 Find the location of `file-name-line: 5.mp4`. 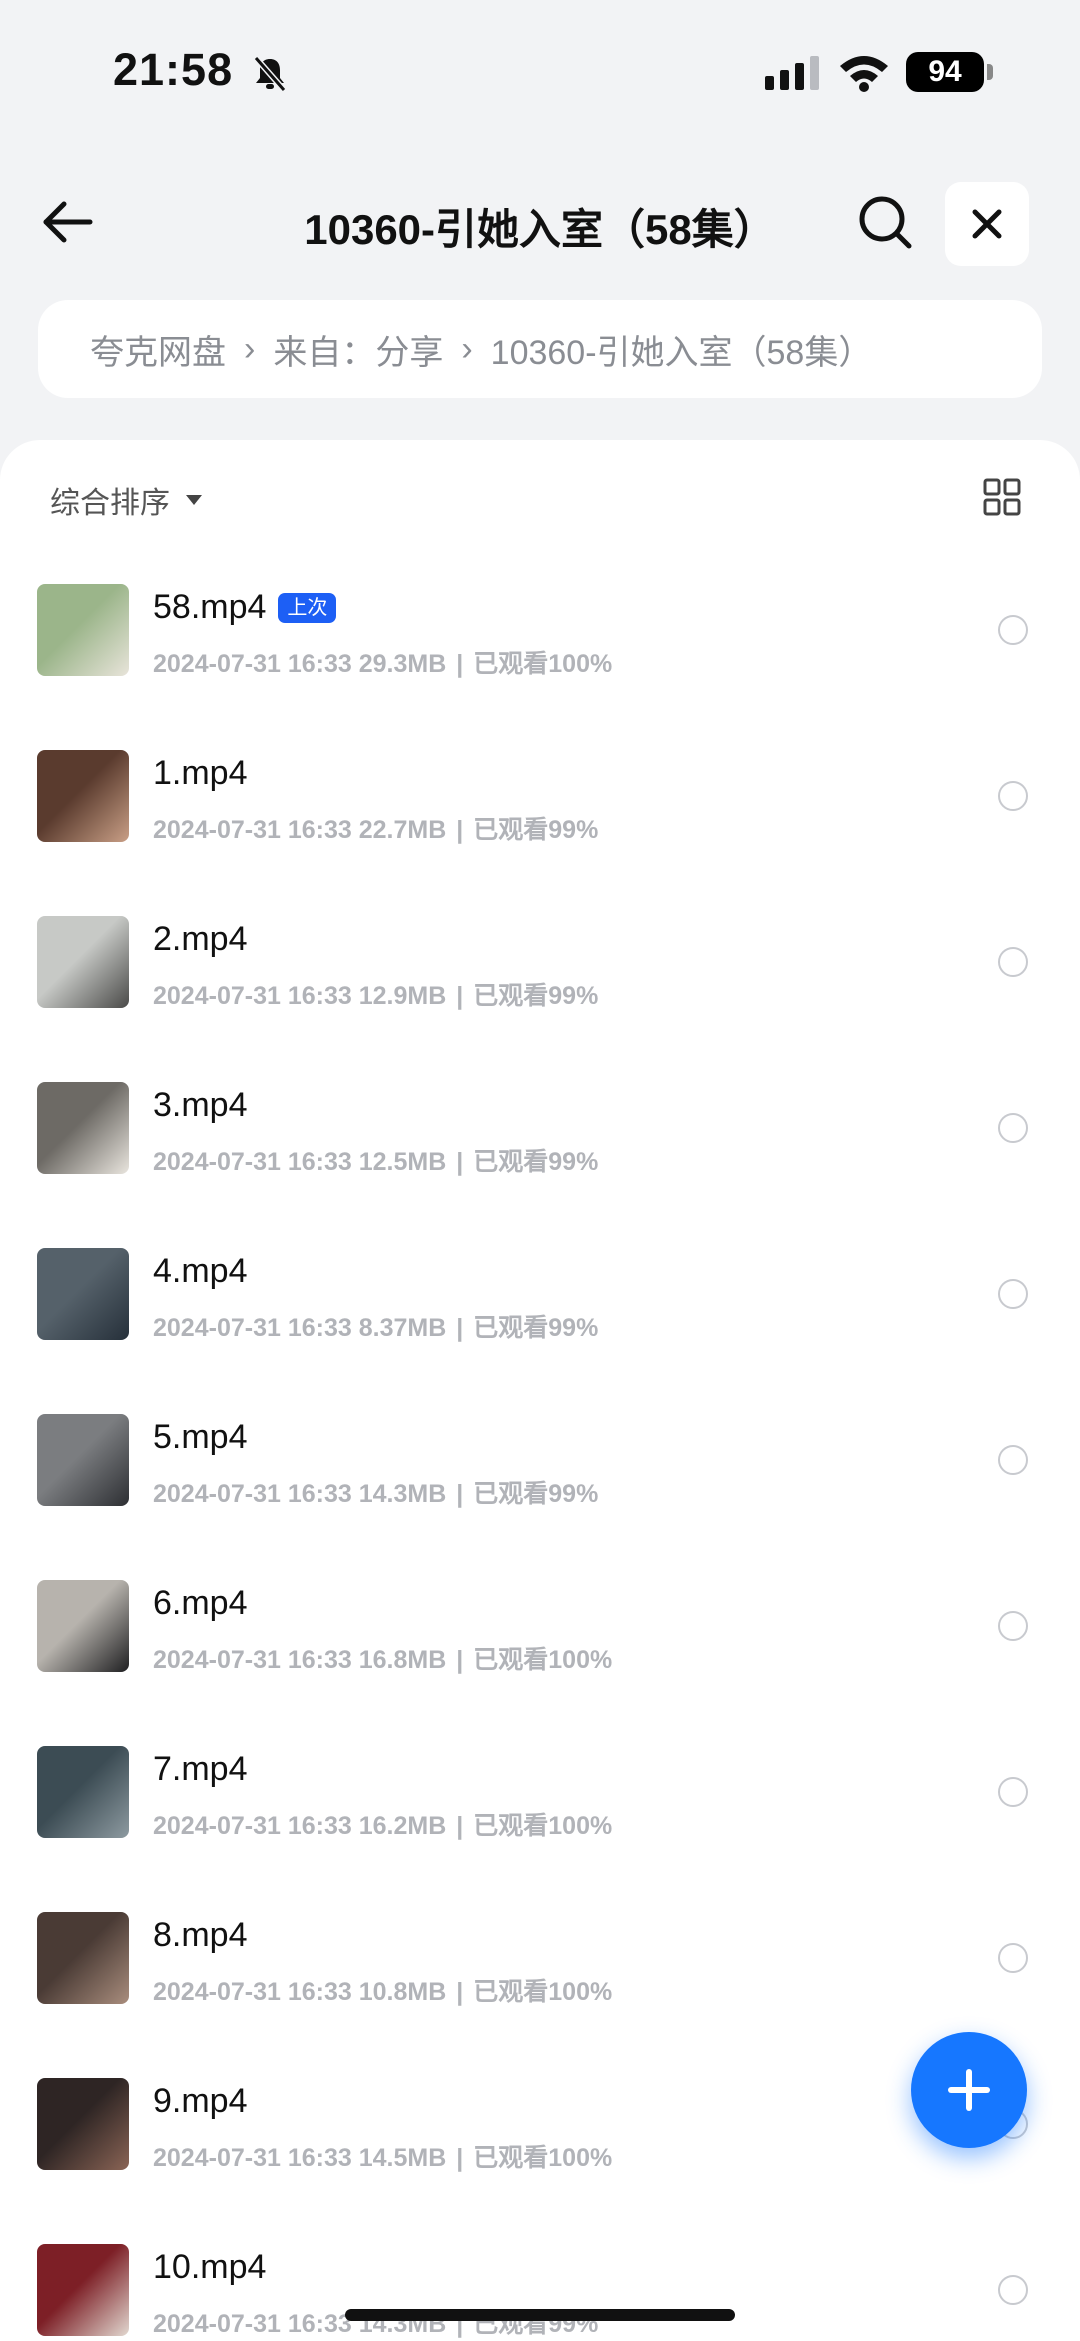

file-name-line: 5.mp4 is located at coordinates (200, 1437).